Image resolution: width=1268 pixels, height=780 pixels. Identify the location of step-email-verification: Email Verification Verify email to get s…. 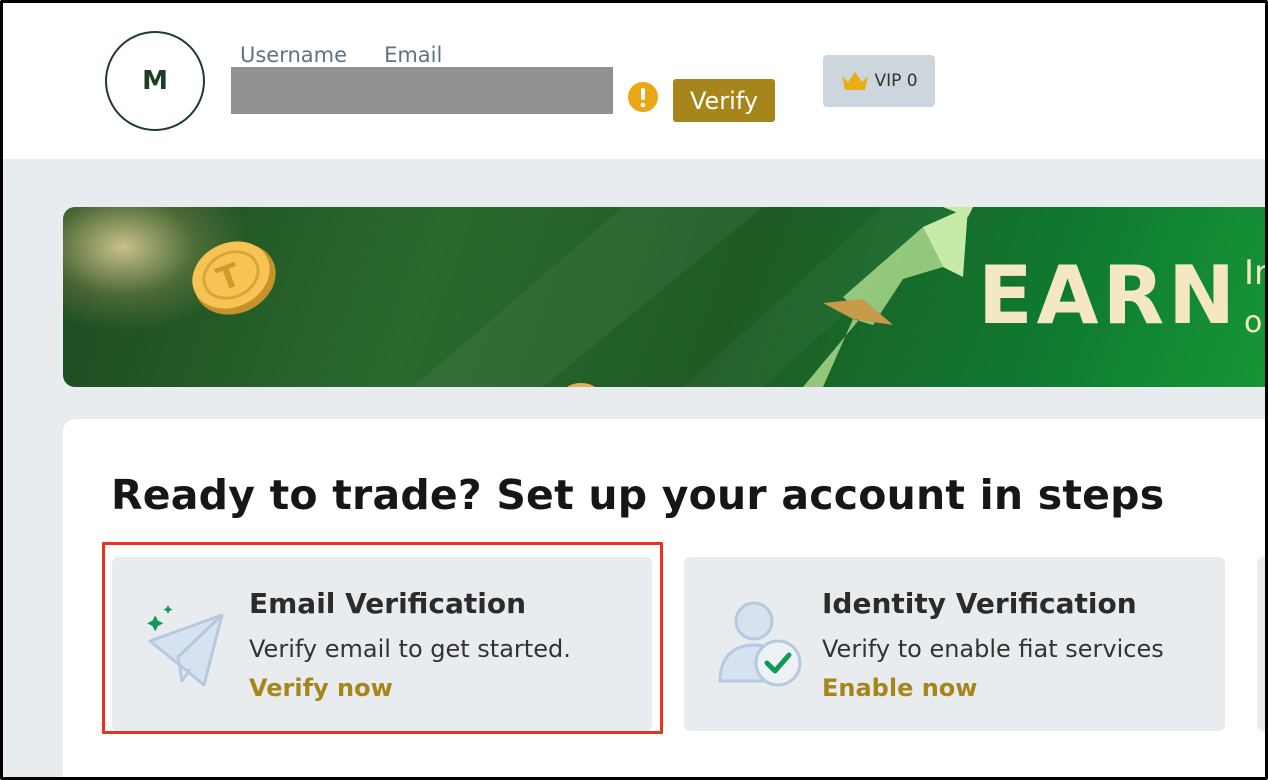
(382, 644).